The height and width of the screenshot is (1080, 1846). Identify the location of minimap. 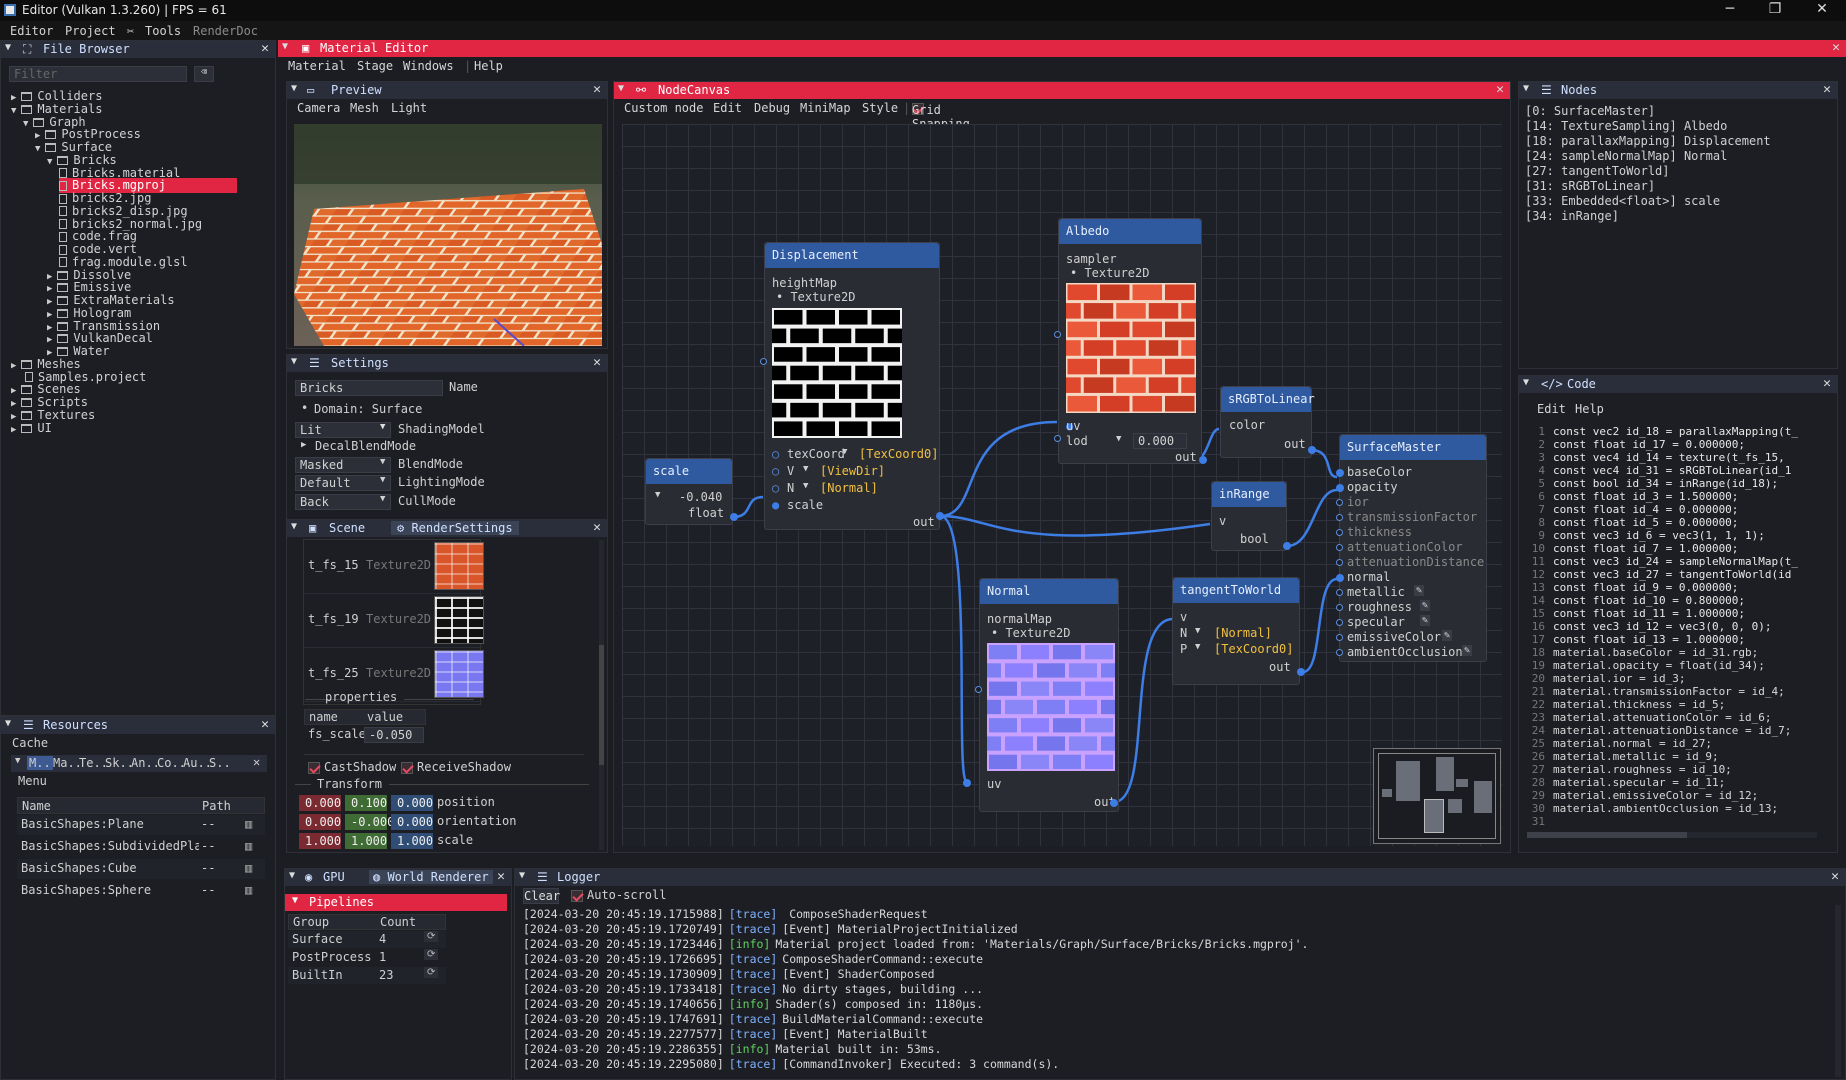
(1437, 796).